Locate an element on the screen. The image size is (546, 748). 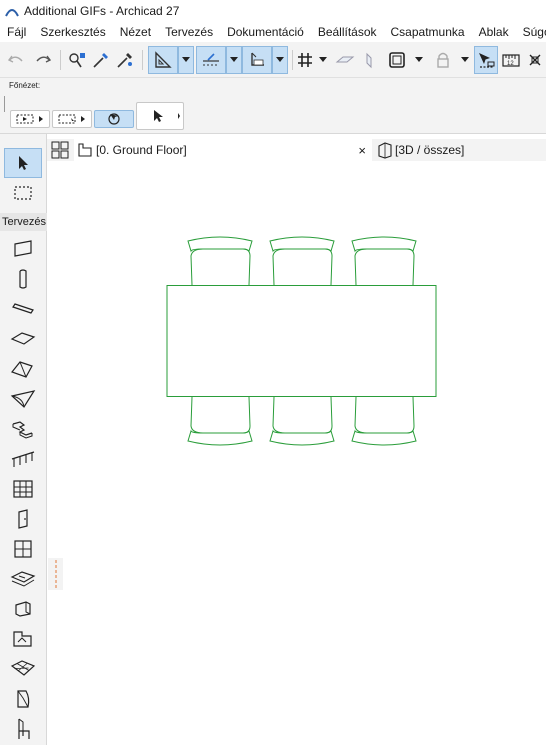
view-tab-bar: [0. Ground Floor] × [3D / összes] is located at coordinates (296, 150).